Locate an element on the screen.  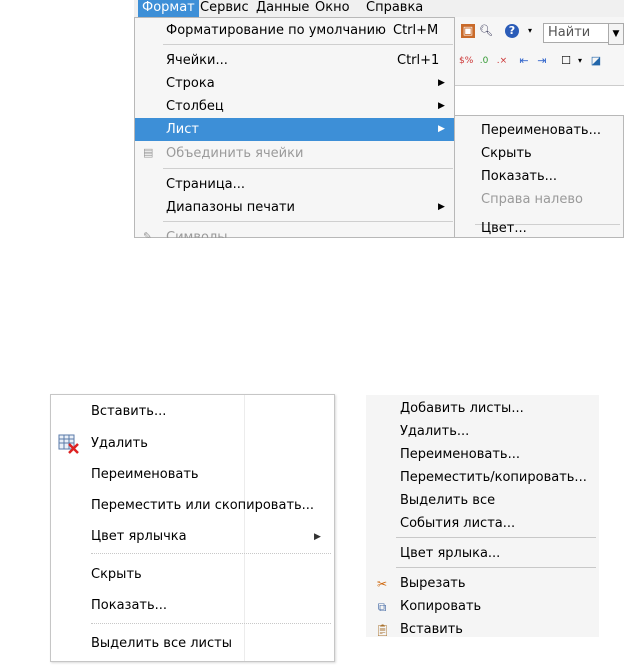
menu-help: Справка is located at coordinates (394, 8).